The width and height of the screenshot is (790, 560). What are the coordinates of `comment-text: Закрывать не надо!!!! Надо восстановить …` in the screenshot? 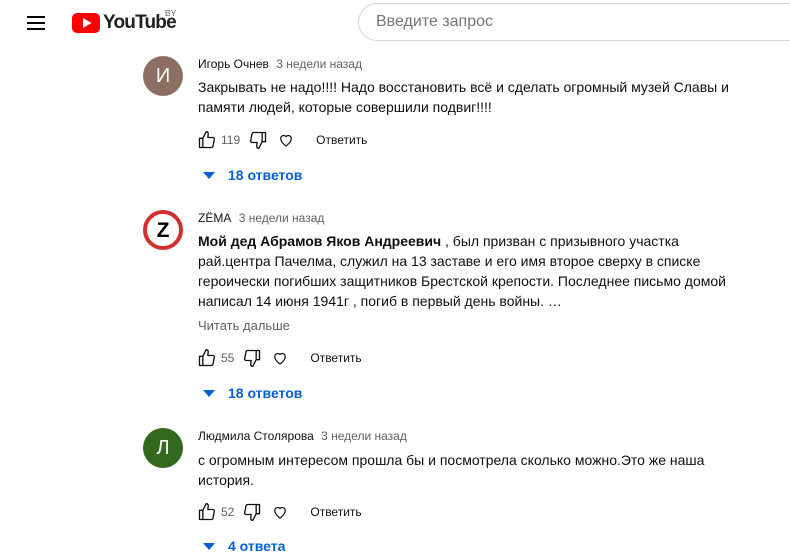 It's located at (478, 97).